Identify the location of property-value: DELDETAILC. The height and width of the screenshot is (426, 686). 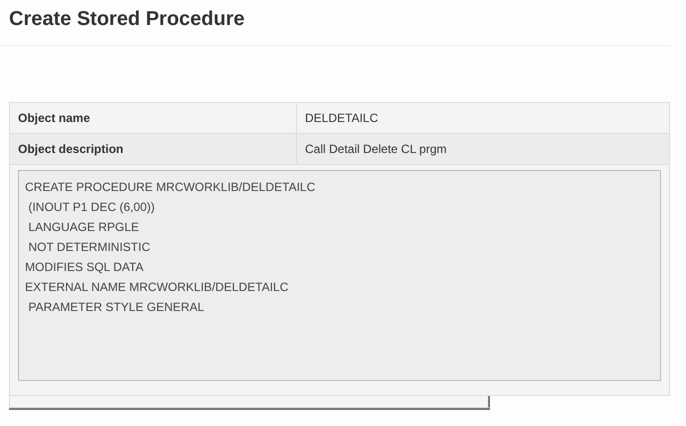
(342, 118).